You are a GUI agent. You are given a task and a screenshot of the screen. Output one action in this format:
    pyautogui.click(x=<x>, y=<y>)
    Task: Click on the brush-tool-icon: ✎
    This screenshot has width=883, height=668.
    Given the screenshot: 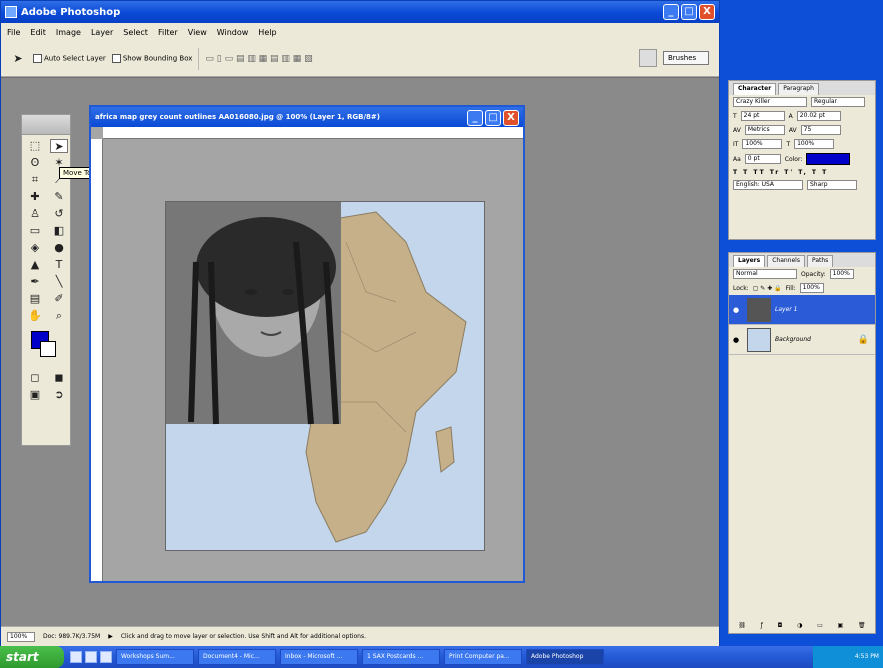 What is the action you would take?
    pyautogui.click(x=59, y=197)
    